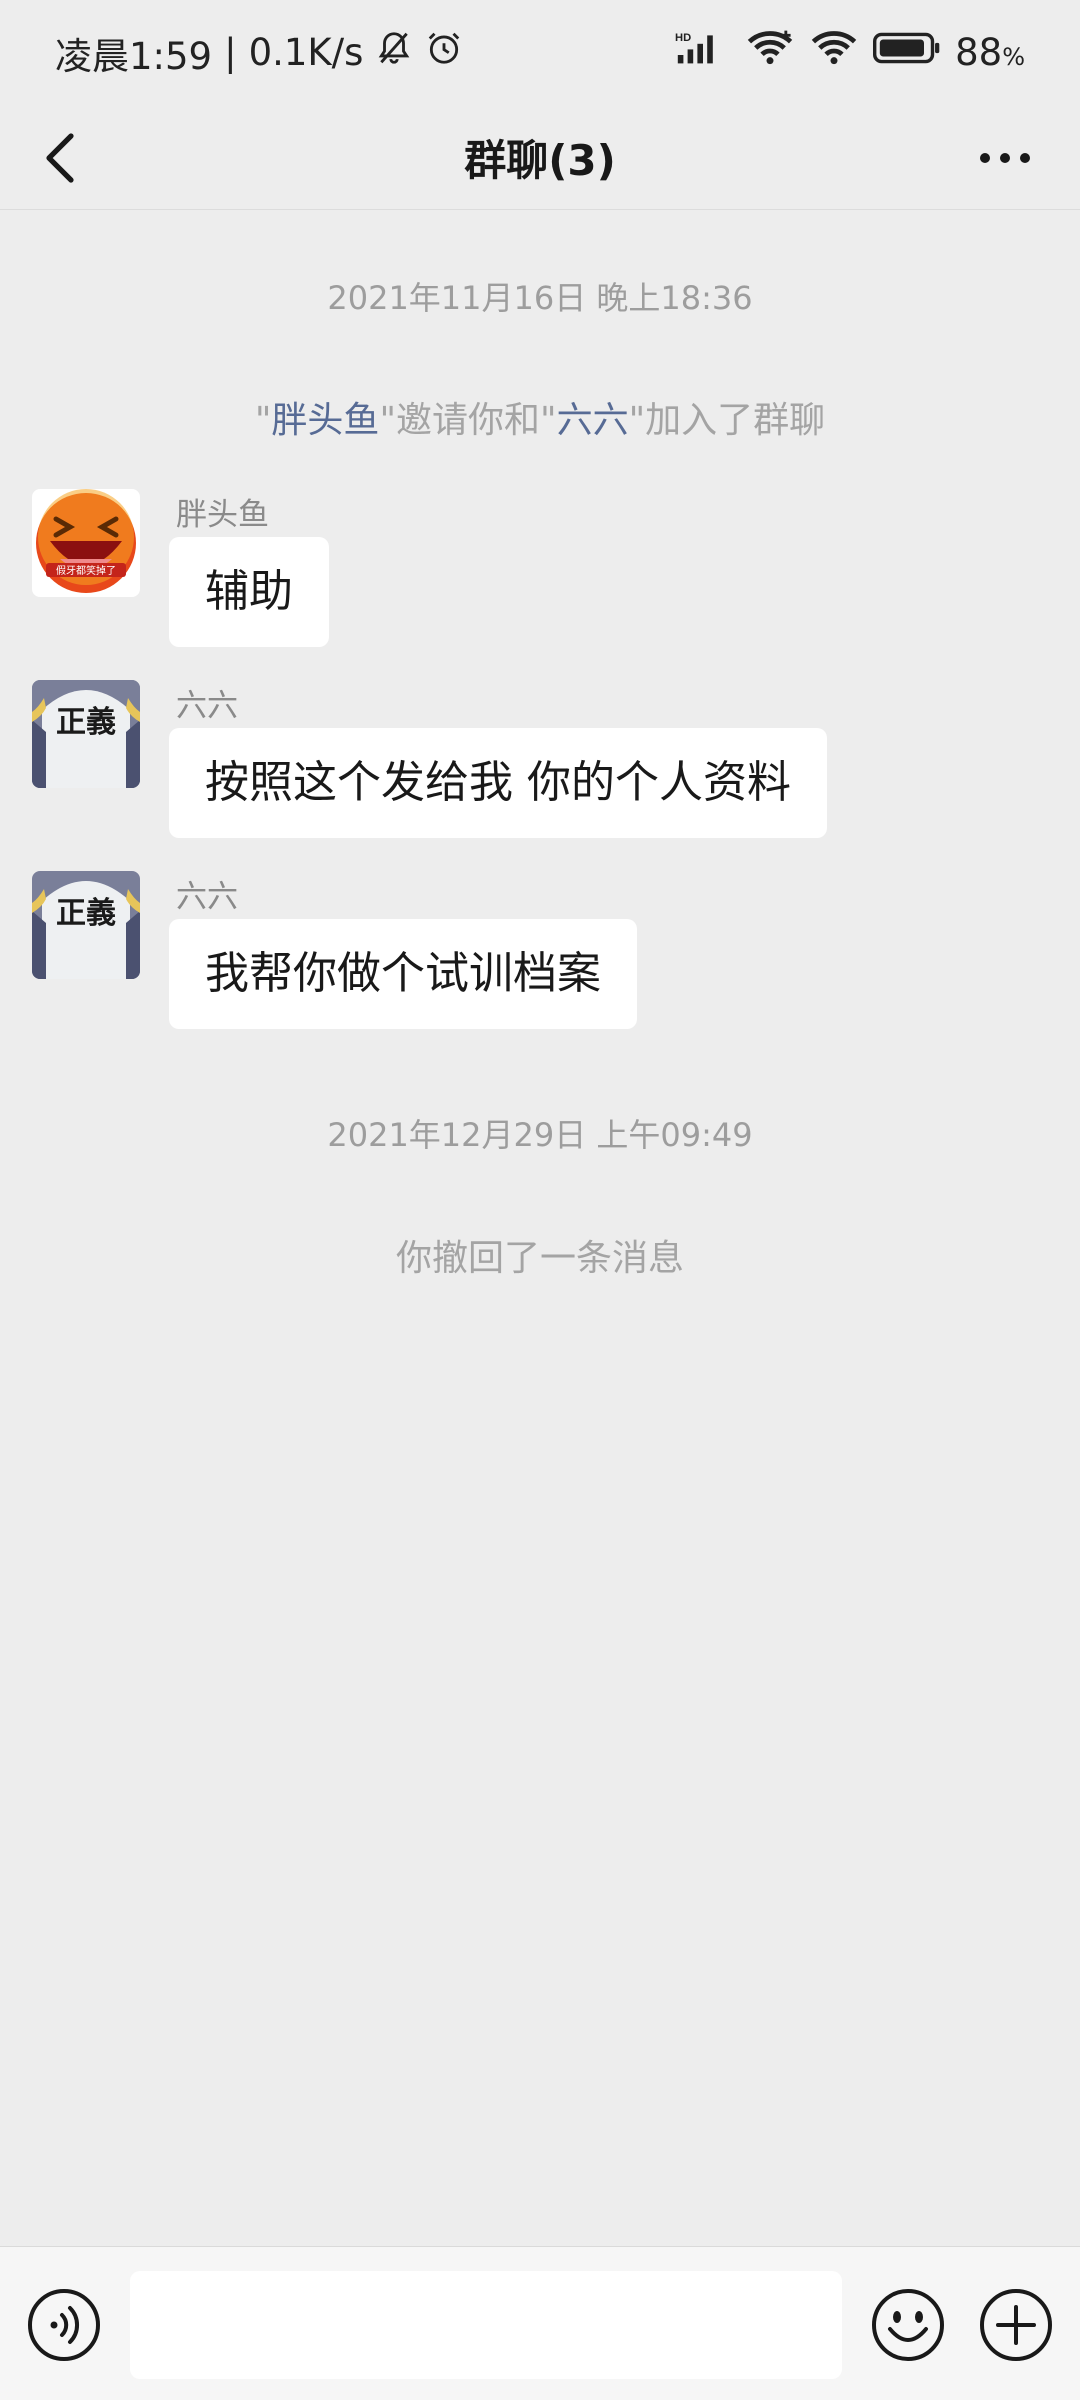 This screenshot has width=1080, height=2400. I want to click on message-row: 正義 六六 我帮你做个试训档案, so click(540, 956).